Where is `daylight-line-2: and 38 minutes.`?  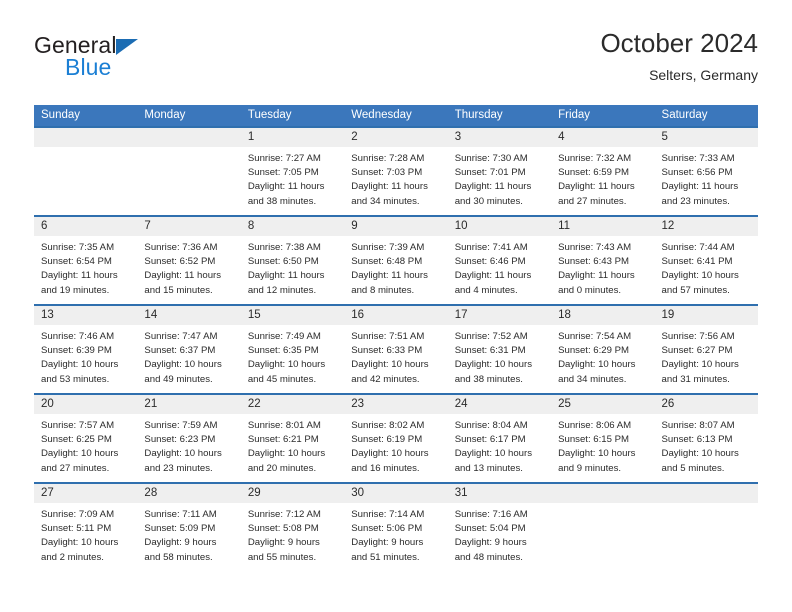
daylight-line-2: and 38 minutes. is located at coordinates (488, 379).